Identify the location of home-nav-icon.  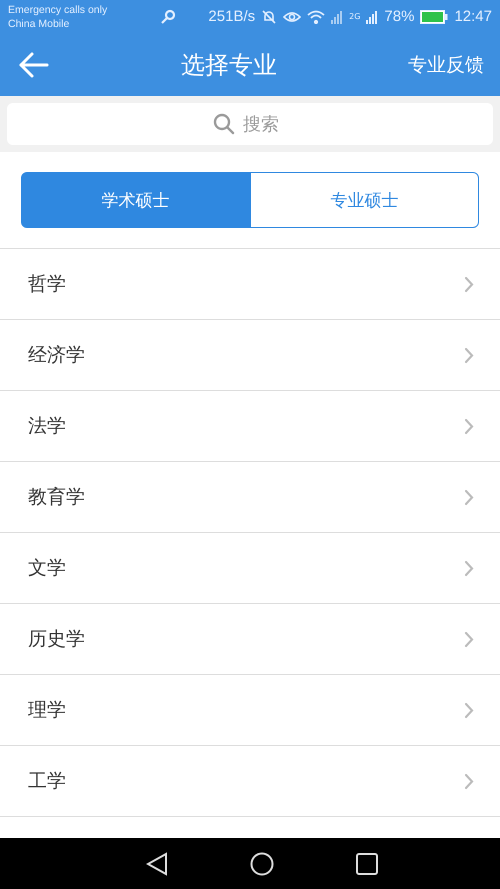
(262, 864).